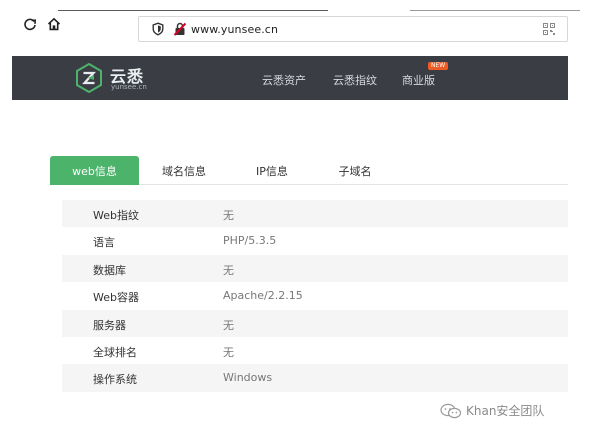  What do you see at coordinates (355, 170) in the screenshot?
I see `tab-subdomain: 子域名` at bounding box center [355, 170].